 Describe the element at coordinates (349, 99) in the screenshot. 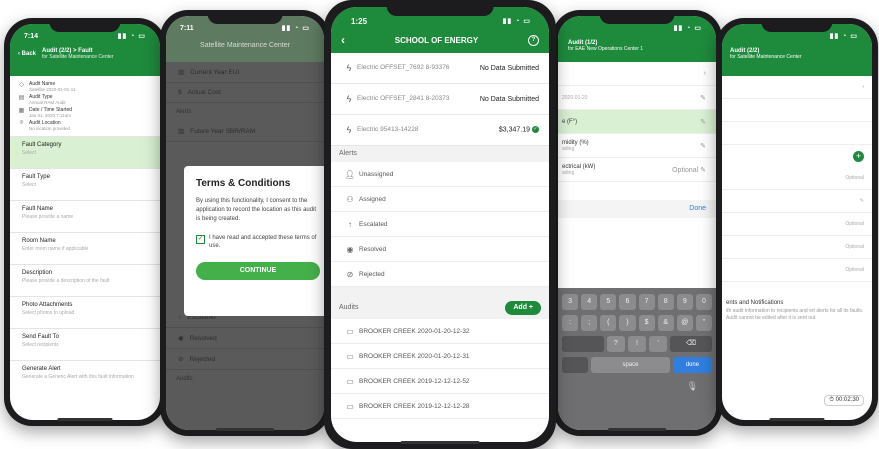

I see `lightning-icon: ϟ` at that location.